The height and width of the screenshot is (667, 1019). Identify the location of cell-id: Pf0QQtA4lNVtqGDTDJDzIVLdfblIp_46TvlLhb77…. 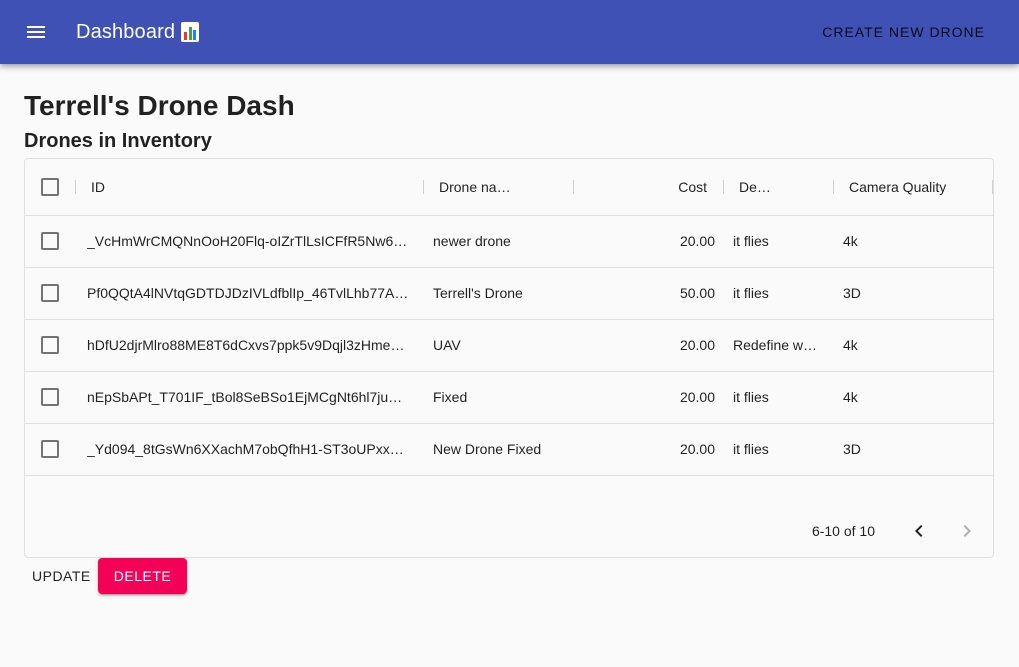
(252, 293).